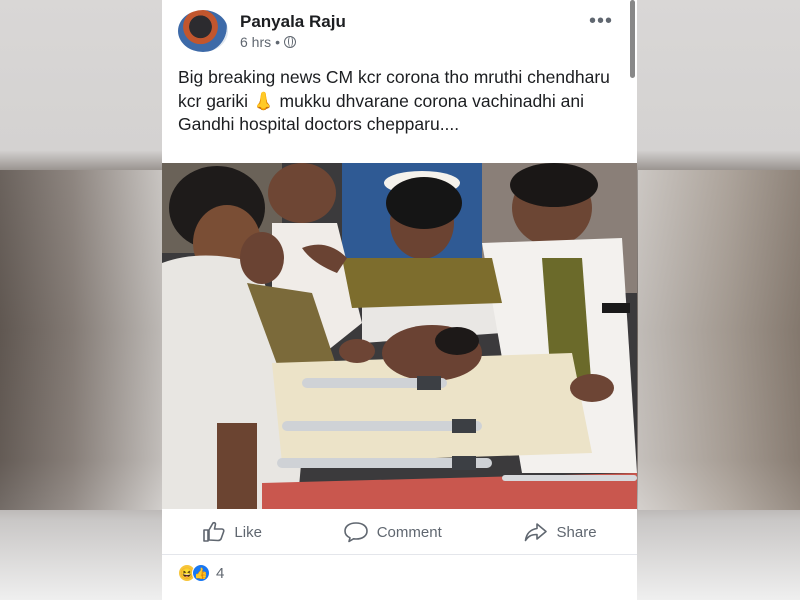 This screenshot has height=600, width=800. I want to click on author-name: Panyala Raju, so click(293, 22).